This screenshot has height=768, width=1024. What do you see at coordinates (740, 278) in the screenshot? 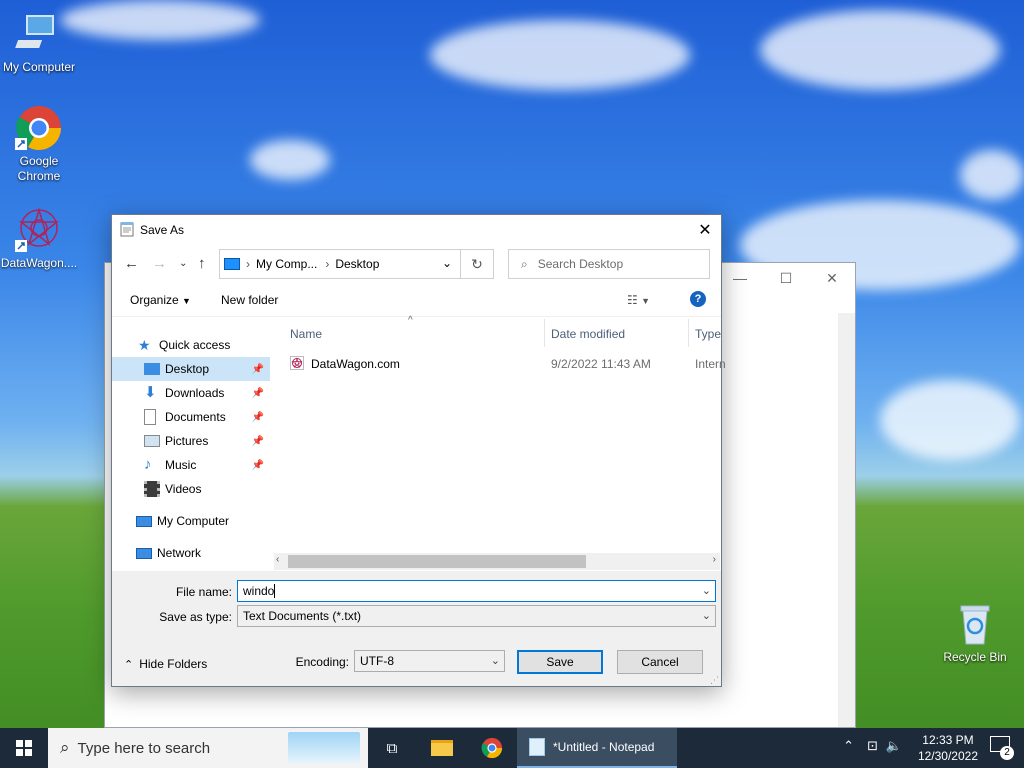
I see `notepad-minimize-button: —` at bounding box center [740, 278].